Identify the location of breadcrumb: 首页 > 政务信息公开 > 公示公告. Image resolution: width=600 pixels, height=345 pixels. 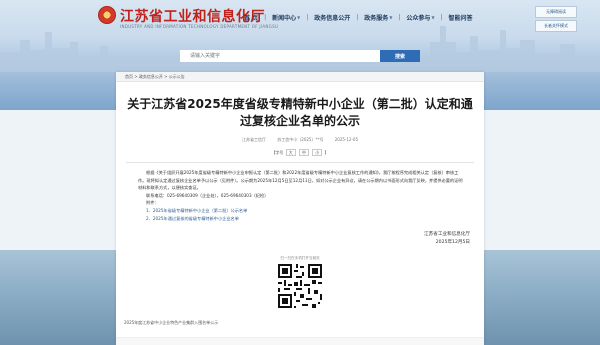
(300, 77).